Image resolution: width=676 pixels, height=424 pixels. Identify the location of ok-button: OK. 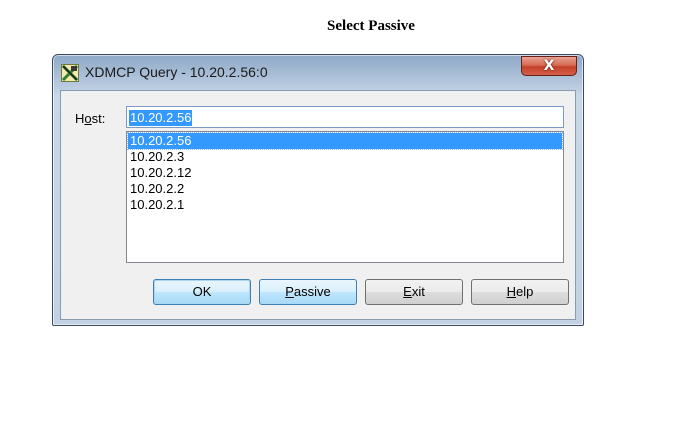
(202, 292).